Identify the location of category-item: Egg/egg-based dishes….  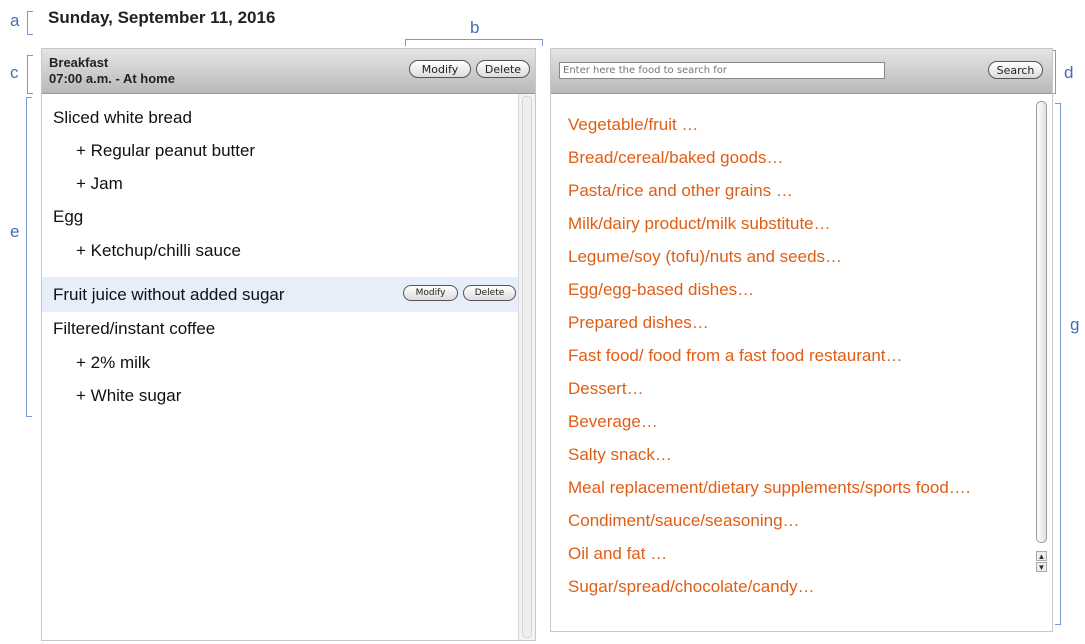
(661, 290).